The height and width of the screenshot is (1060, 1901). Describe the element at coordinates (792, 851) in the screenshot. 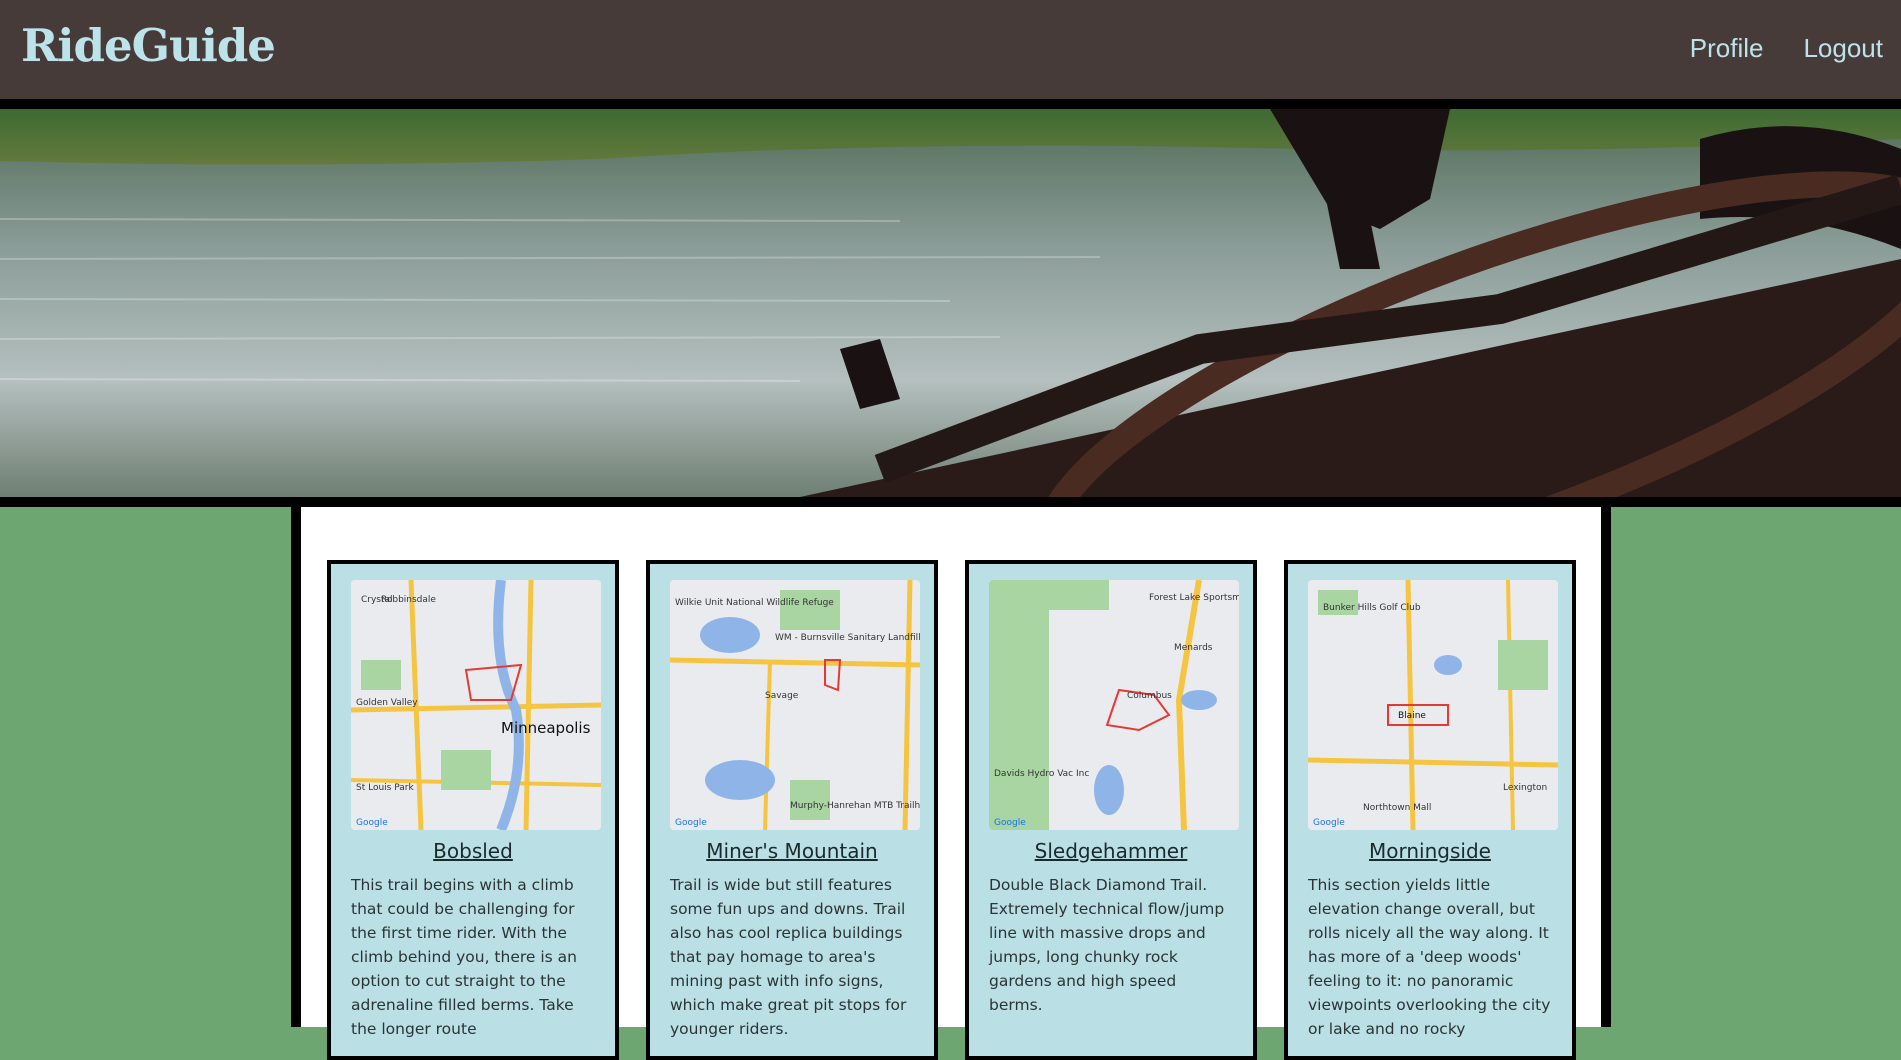

I see `trail-title-link: Miner's Mountain` at that location.